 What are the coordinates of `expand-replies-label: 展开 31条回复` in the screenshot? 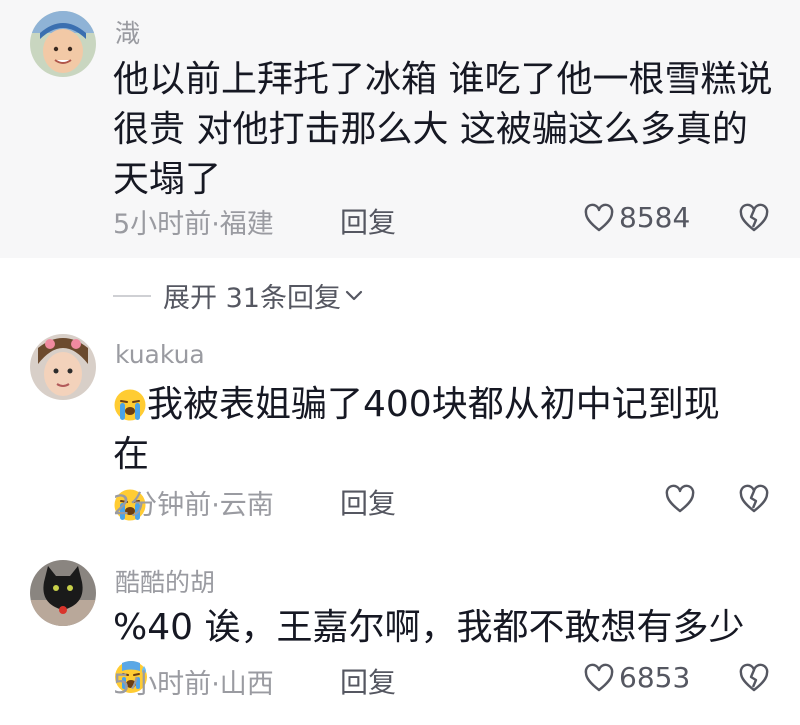 It's located at (252, 298).